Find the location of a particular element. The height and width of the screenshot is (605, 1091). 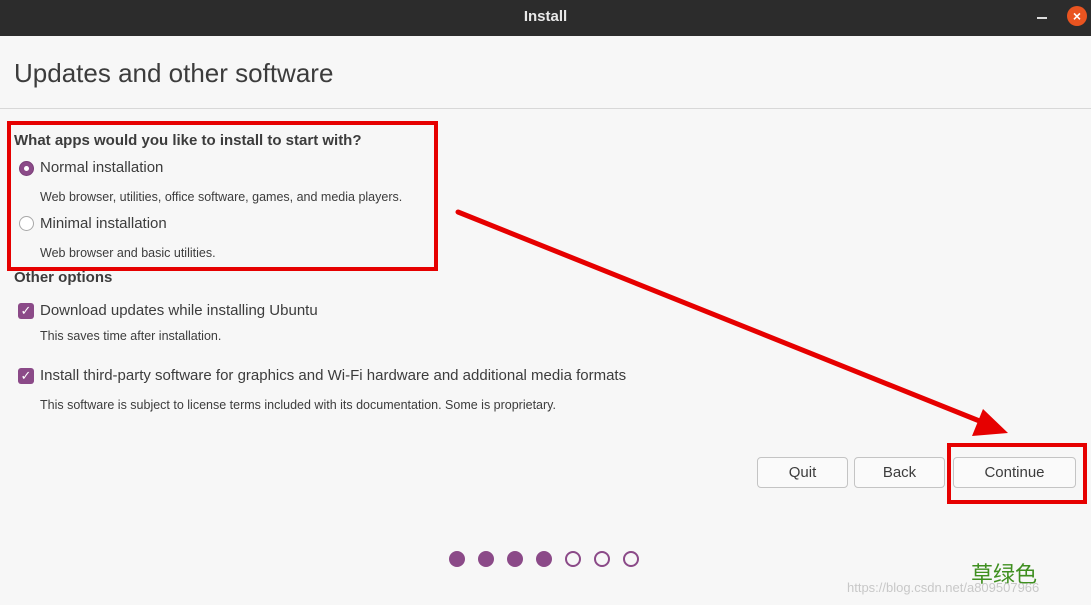

window-title: Install is located at coordinates (545, 16).